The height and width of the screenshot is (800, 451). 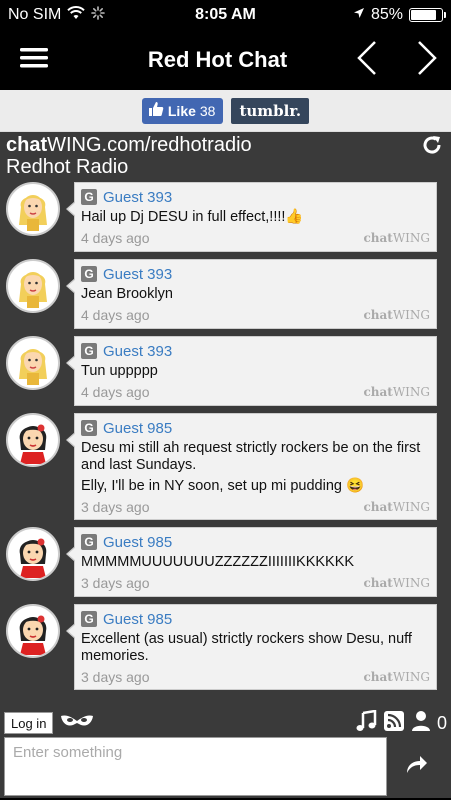 I want to click on like-count: 38, so click(x=207, y=110).